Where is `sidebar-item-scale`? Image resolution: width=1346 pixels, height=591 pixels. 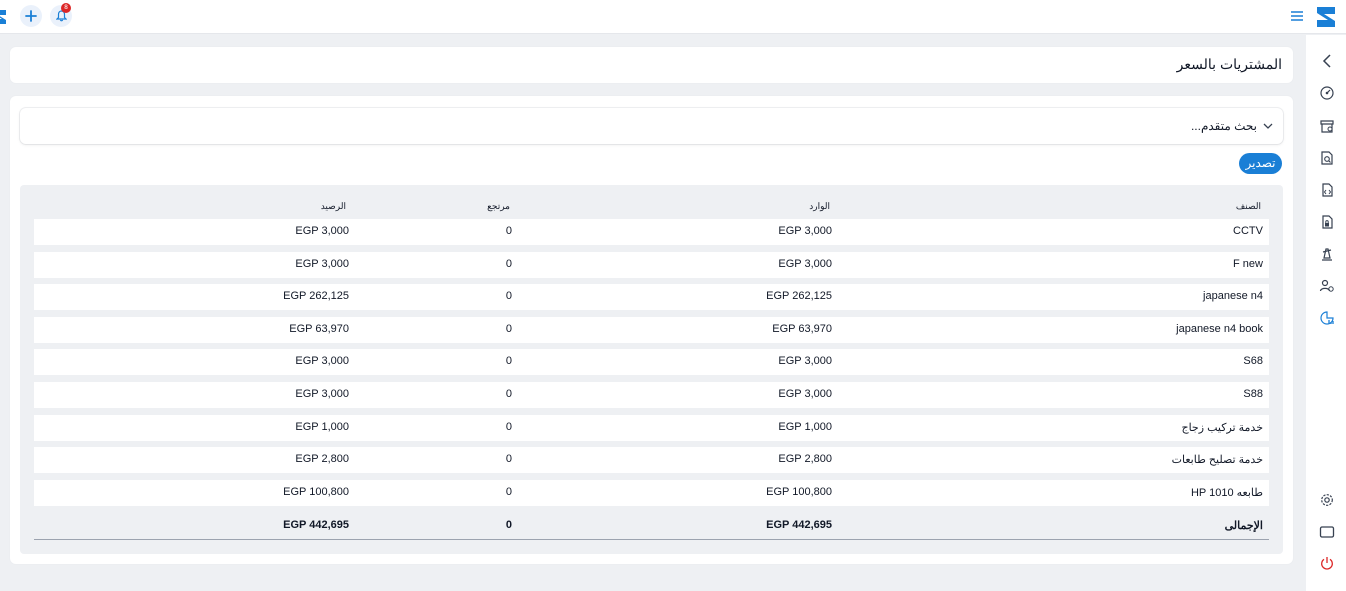 sidebar-item-scale is located at coordinates (1327, 254).